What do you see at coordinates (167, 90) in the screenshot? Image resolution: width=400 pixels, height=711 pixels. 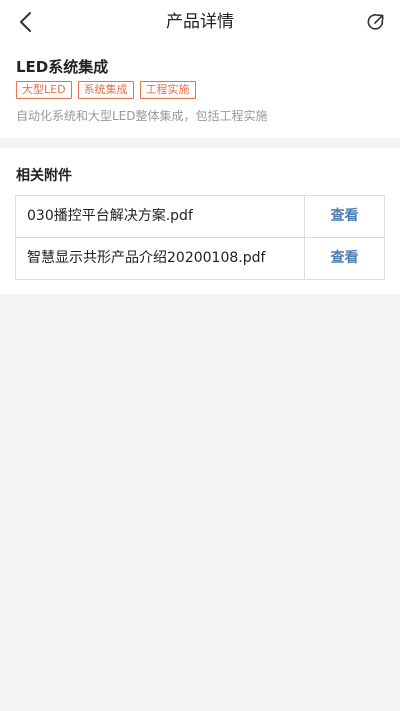 I see `tag: 工程实施` at bounding box center [167, 90].